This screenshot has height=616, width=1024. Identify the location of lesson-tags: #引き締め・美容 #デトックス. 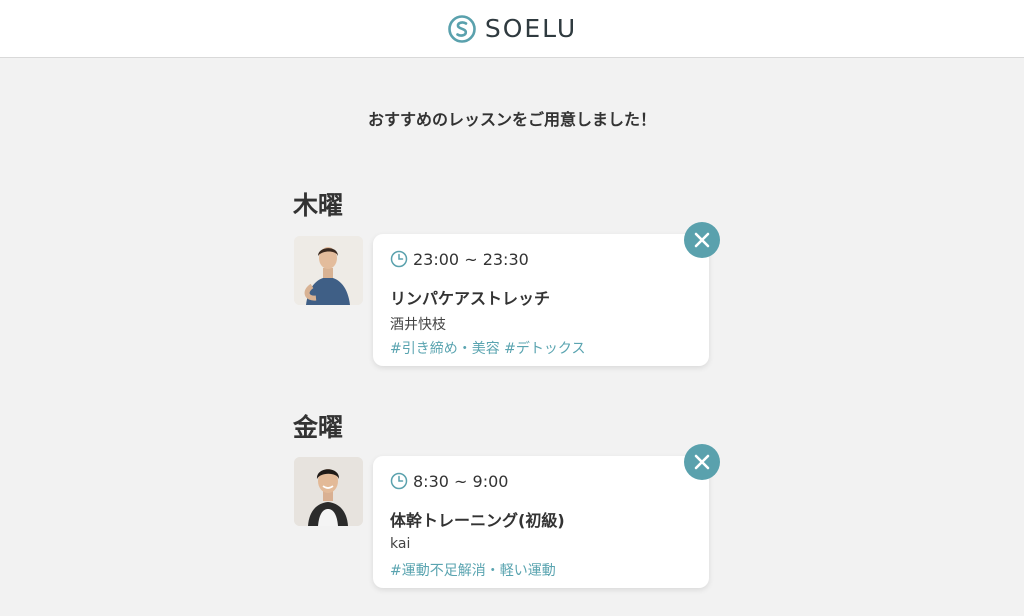
(549, 347).